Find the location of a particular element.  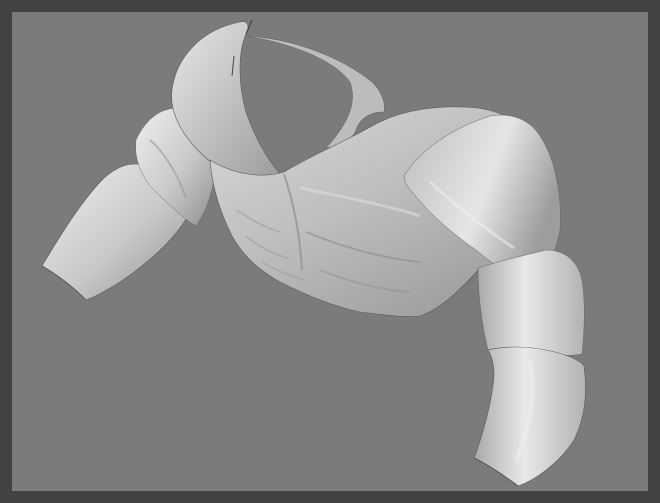

right-upper-arm is located at coordinates (531, 302).